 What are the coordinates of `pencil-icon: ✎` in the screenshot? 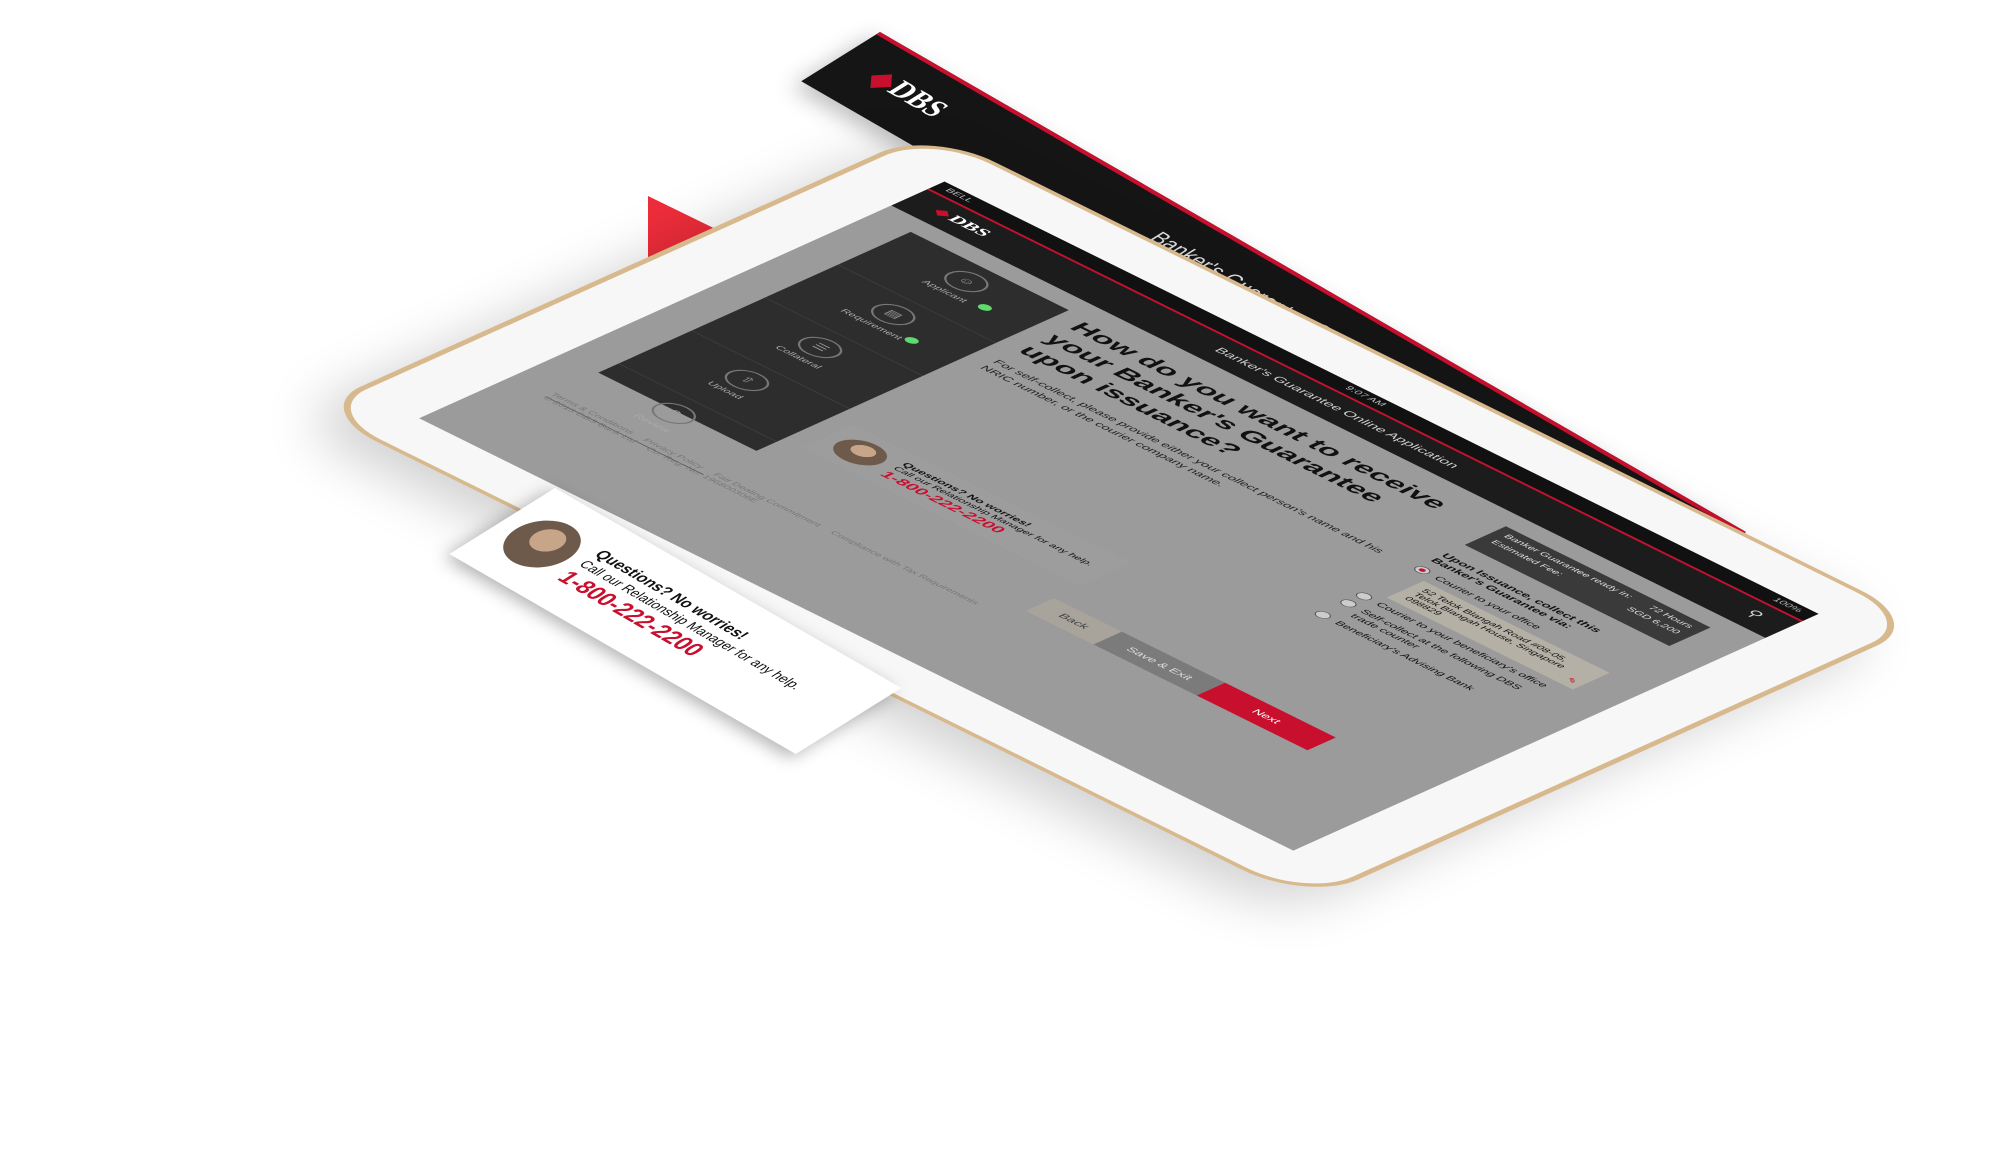 It's located at (1572, 680).